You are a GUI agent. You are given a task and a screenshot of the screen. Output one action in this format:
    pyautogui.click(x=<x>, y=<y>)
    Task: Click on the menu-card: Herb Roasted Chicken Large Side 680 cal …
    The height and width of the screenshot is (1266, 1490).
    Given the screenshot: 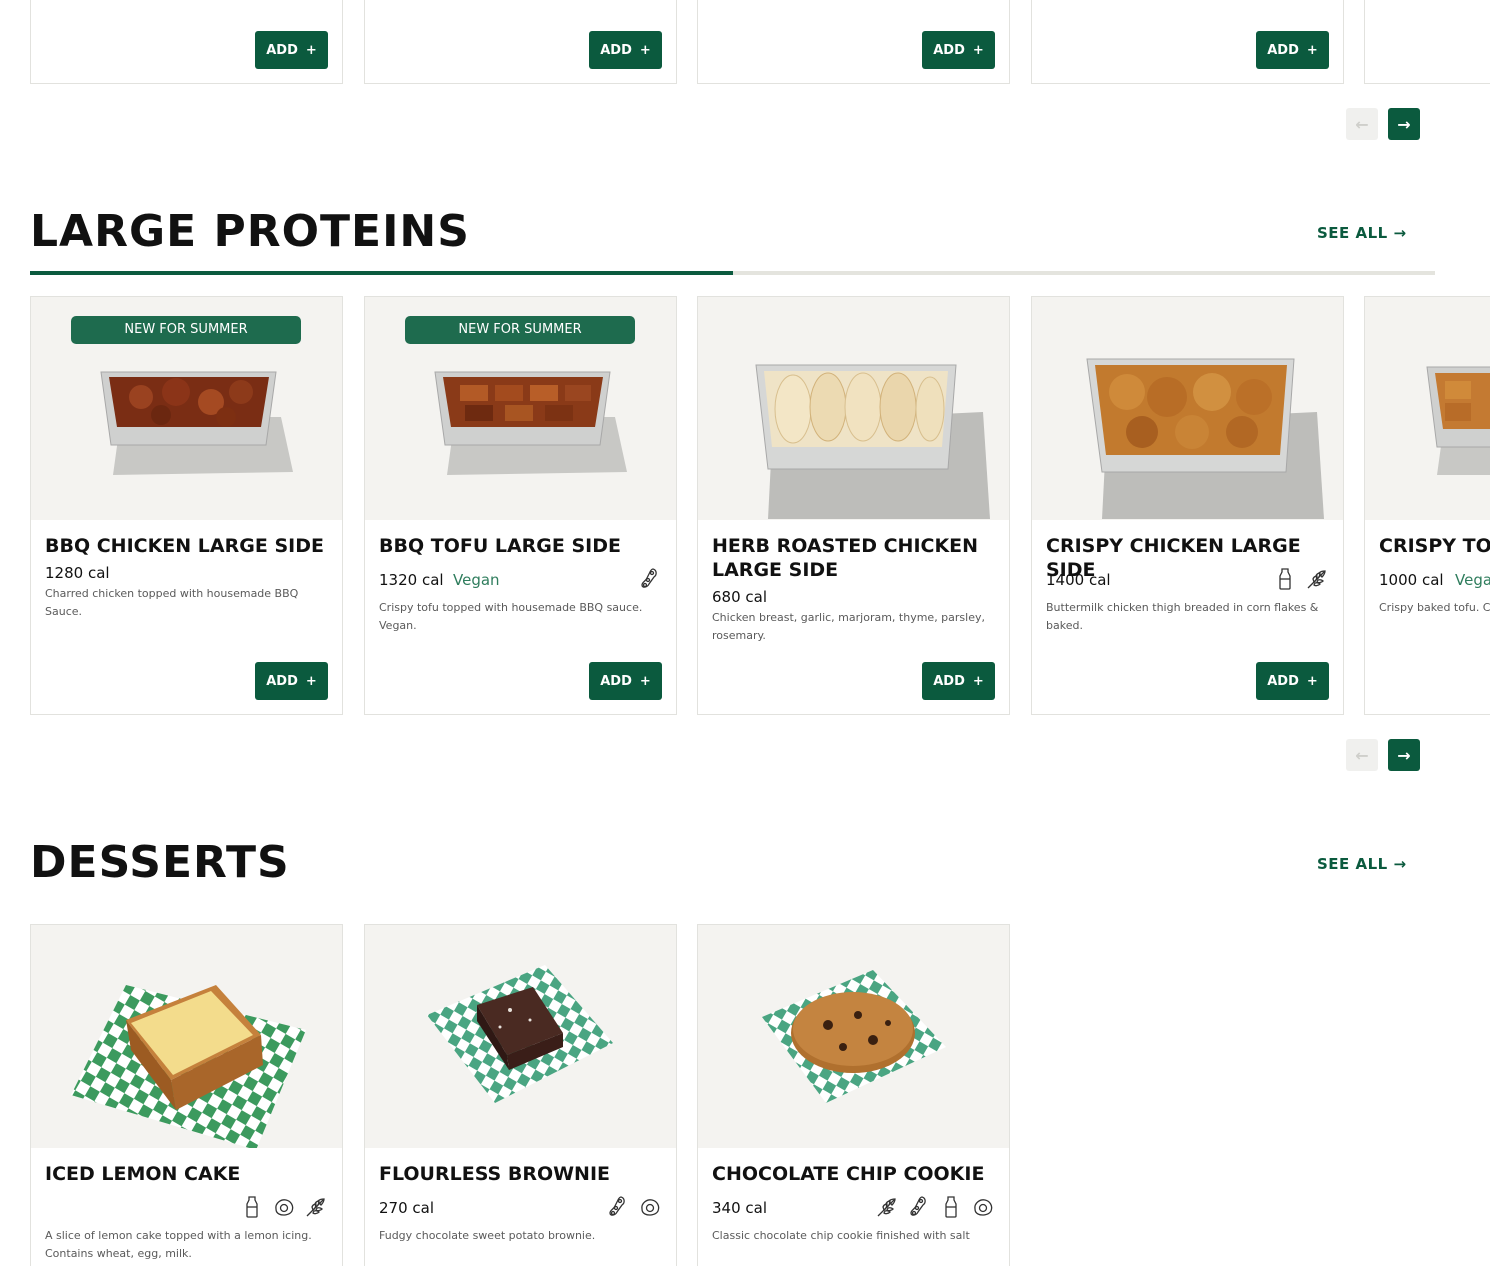 What is the action you would take?
    pyautogui.click(x=853, y=505)
    